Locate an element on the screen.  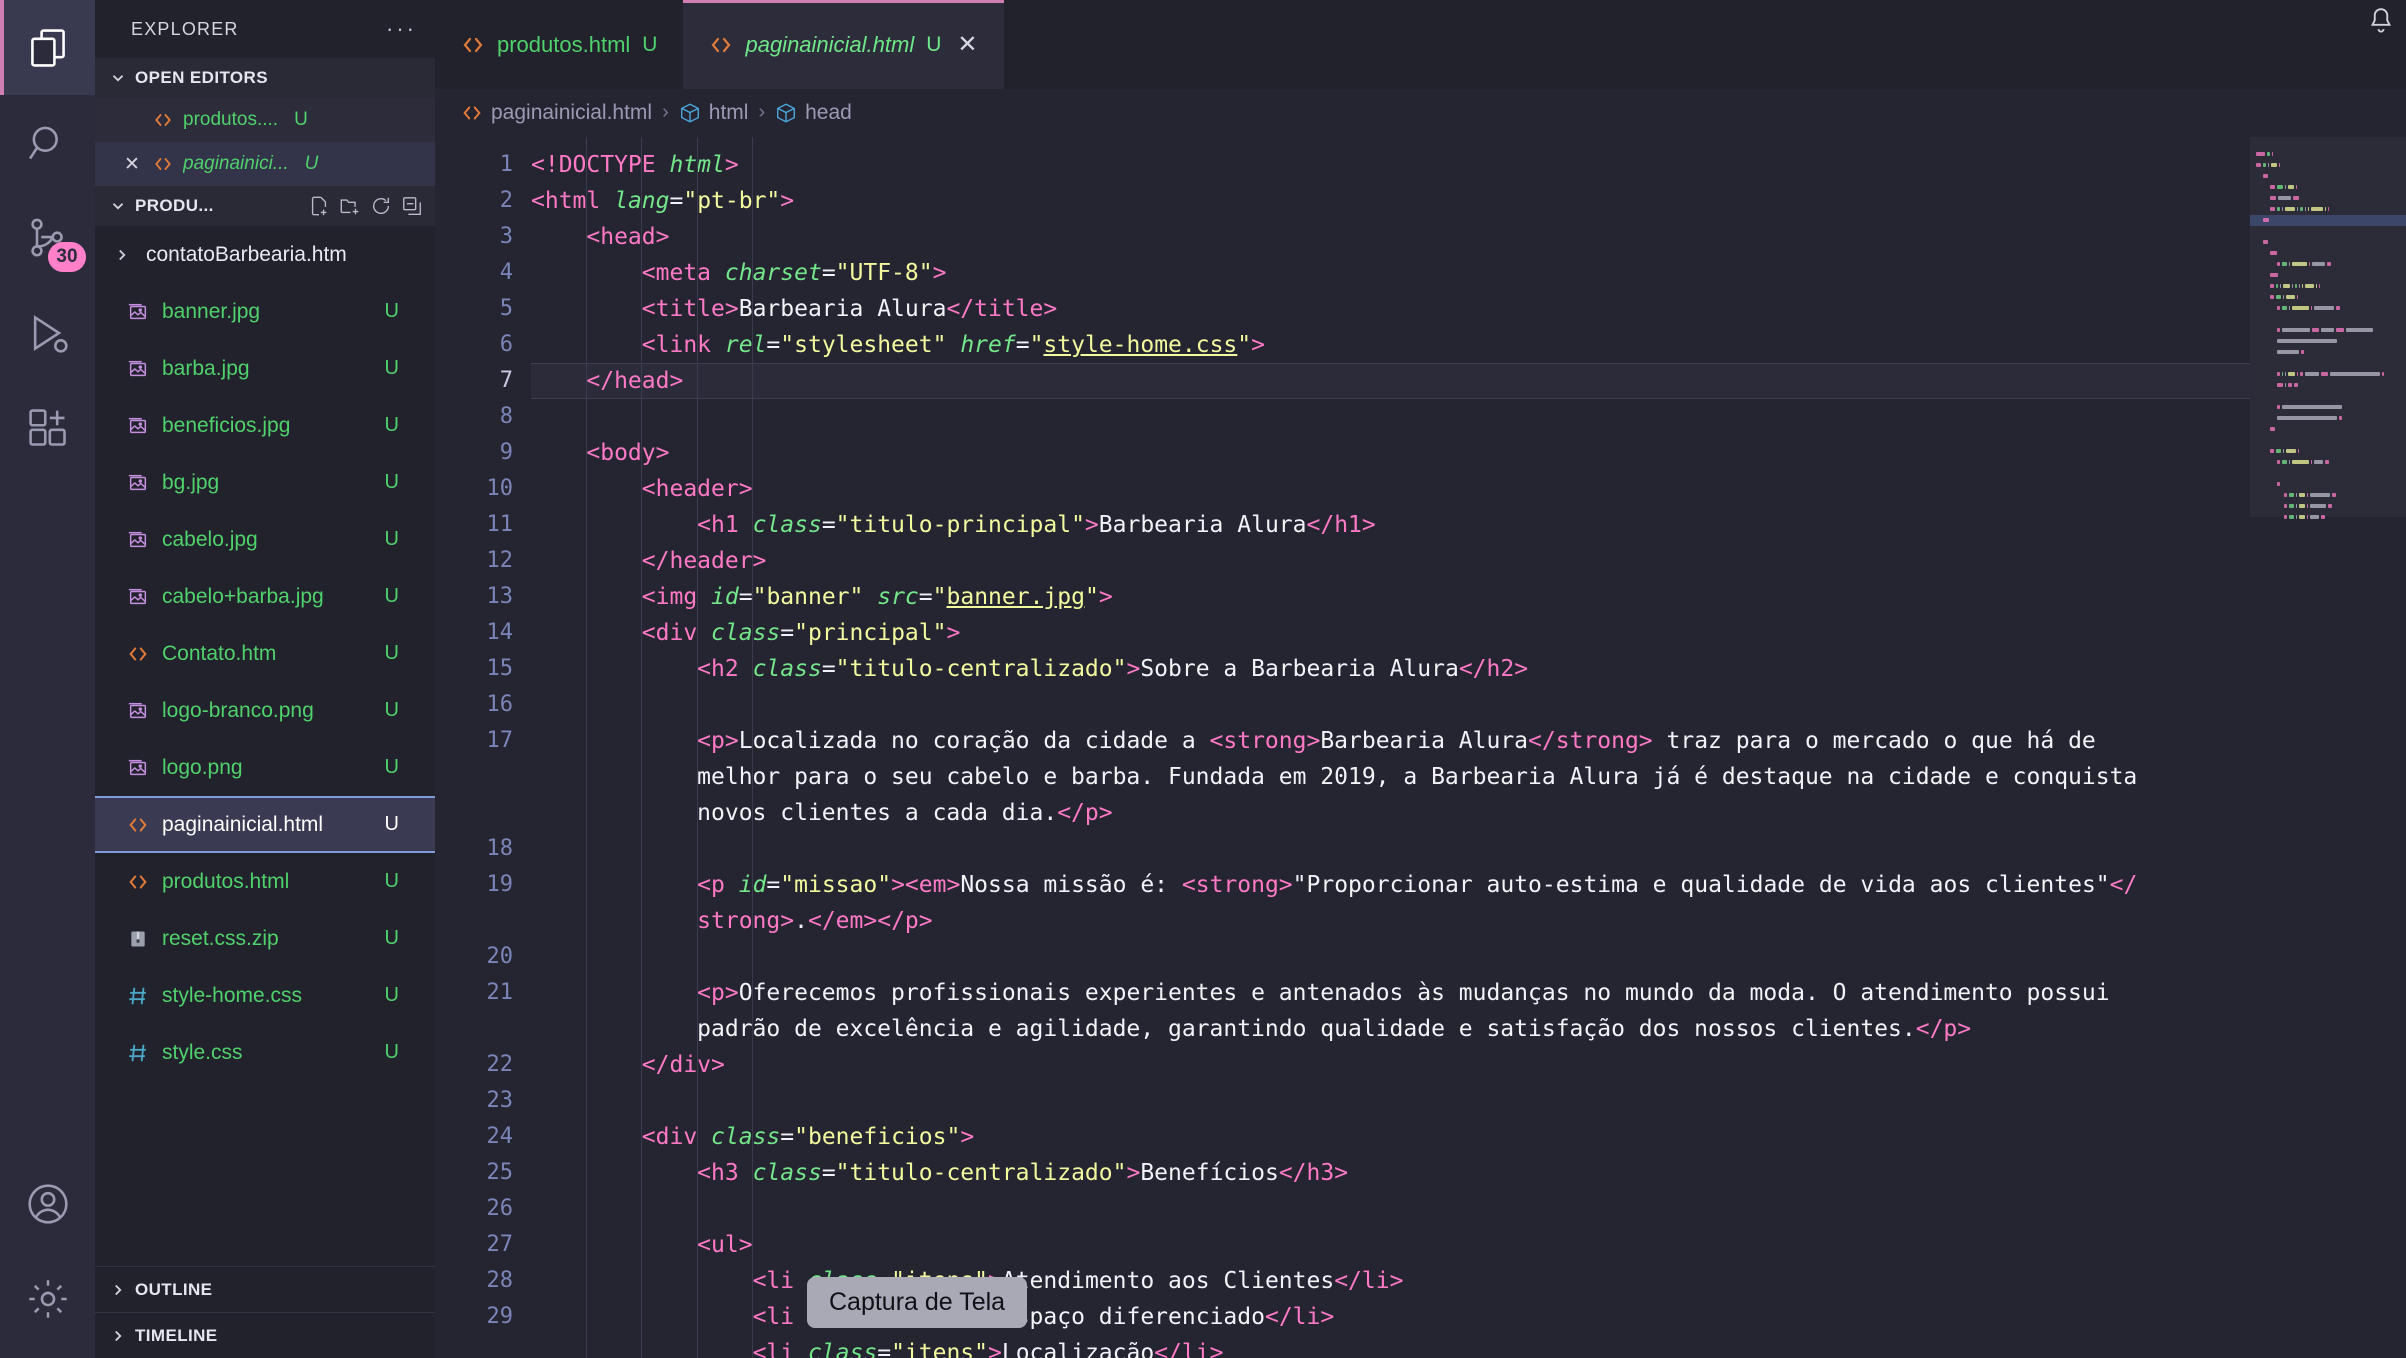
activity-source-control: 30 is located at coordinates (47, 237).